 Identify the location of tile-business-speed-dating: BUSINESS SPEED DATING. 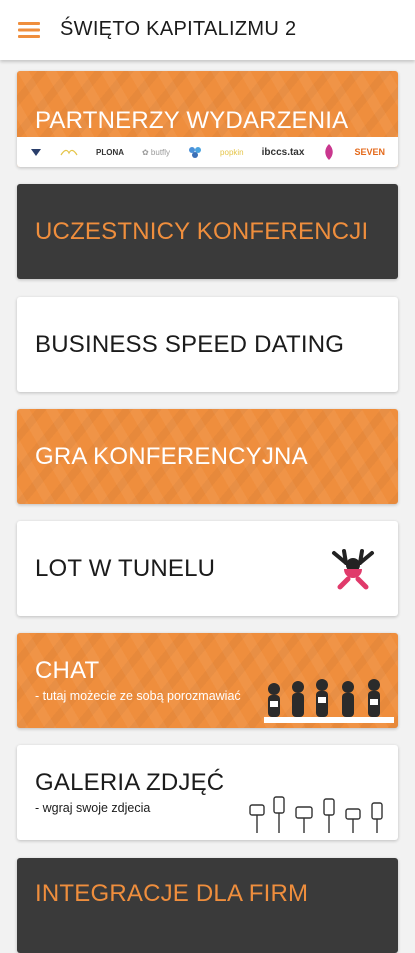
(207, 344).